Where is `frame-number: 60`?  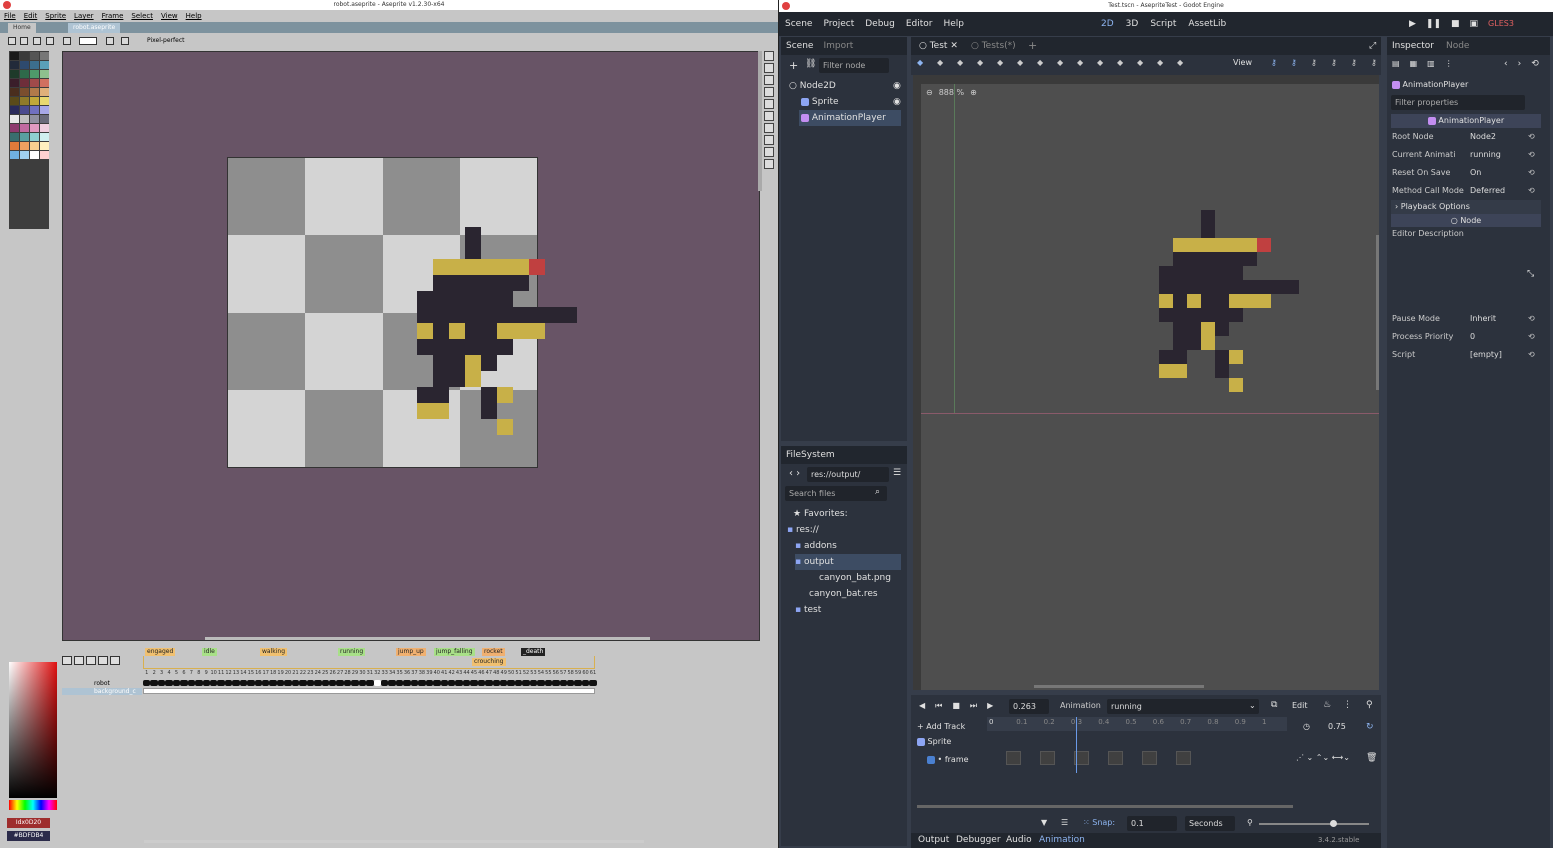 frame-number: 60 is located at coordinates (585, 673).